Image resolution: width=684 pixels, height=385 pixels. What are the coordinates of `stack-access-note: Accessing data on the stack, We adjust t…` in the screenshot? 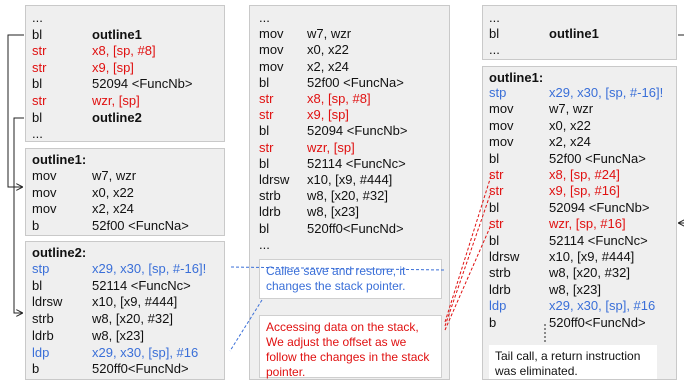 It's located at (350, 347).